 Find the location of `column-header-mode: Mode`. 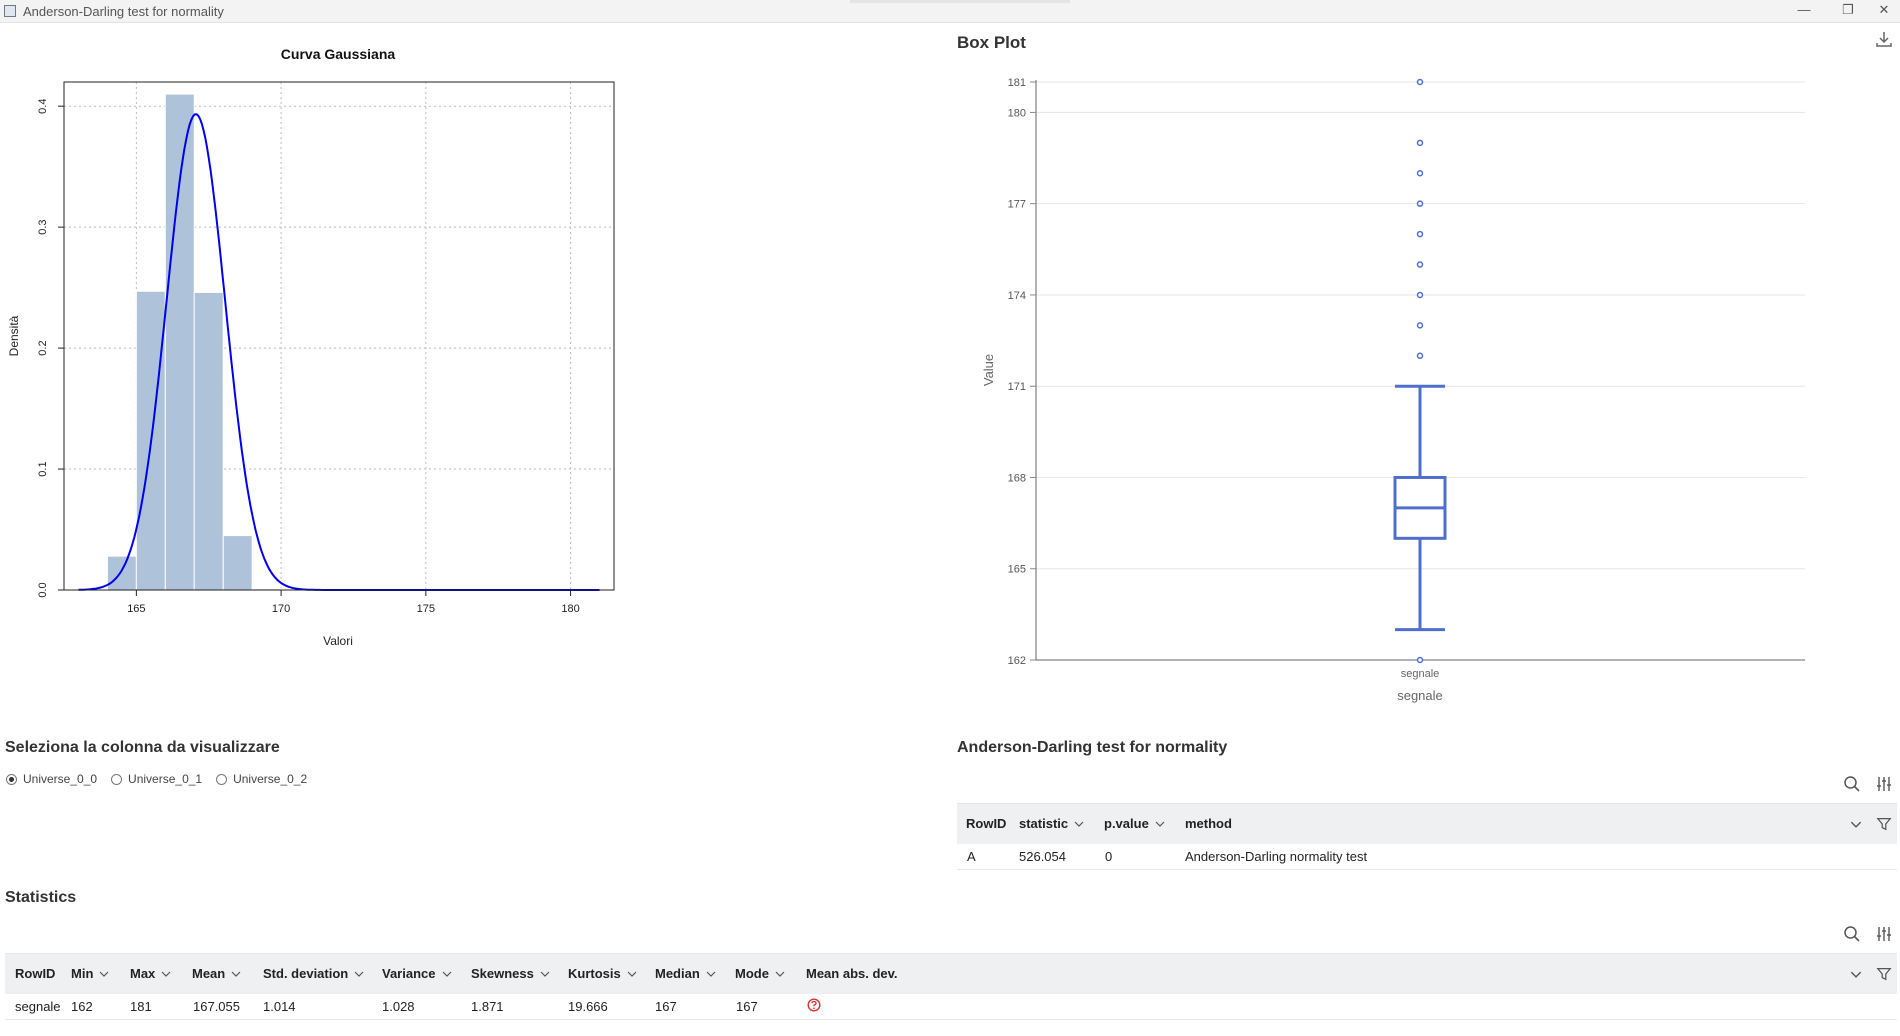

column-header-mode: Mode is located at coordinates (760, 973).